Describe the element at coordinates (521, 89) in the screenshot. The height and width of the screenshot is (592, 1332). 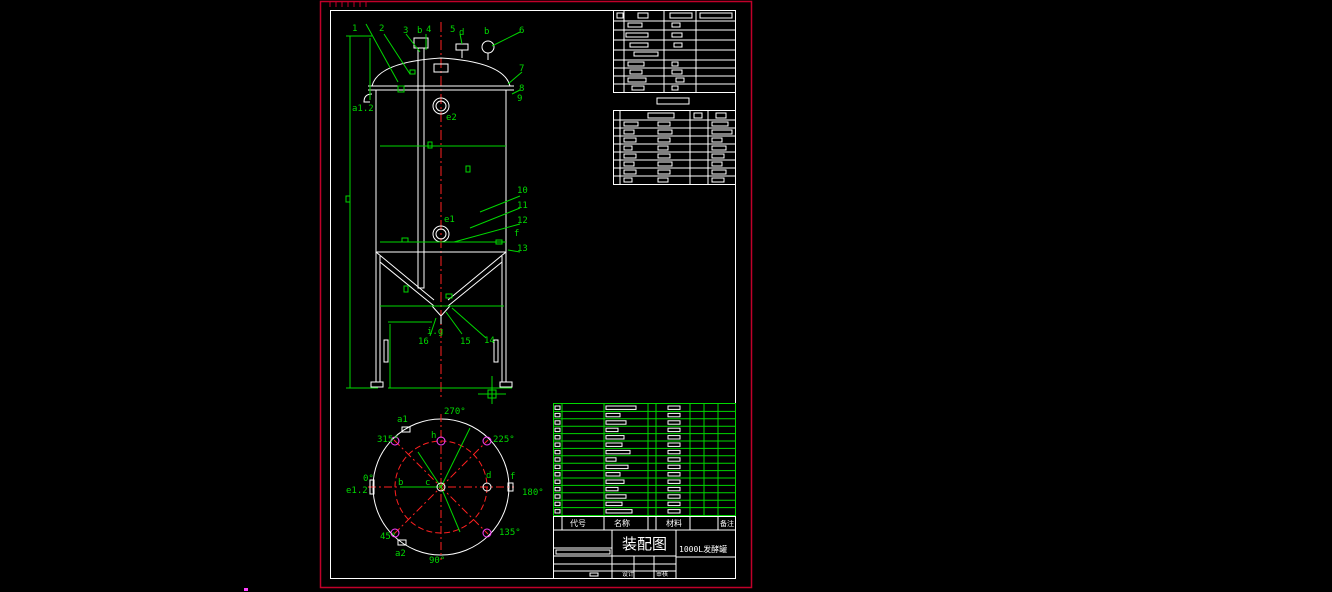
I see `callout-8: 8` at that location.